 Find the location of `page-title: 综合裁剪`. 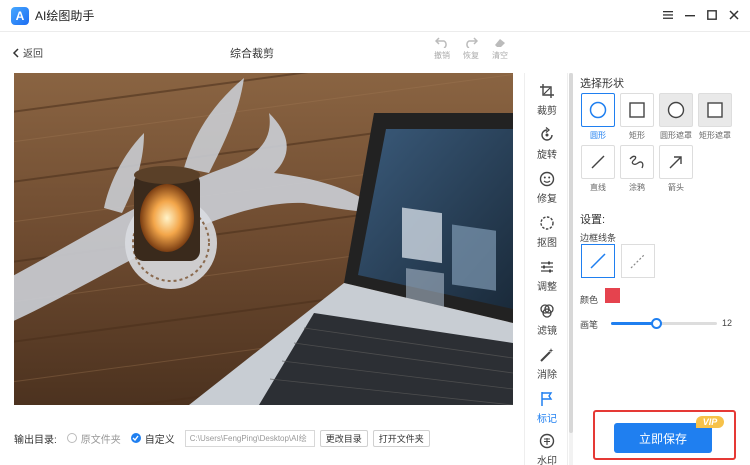

page-title: 综合裁剪 is located at coordinates (252, 54).